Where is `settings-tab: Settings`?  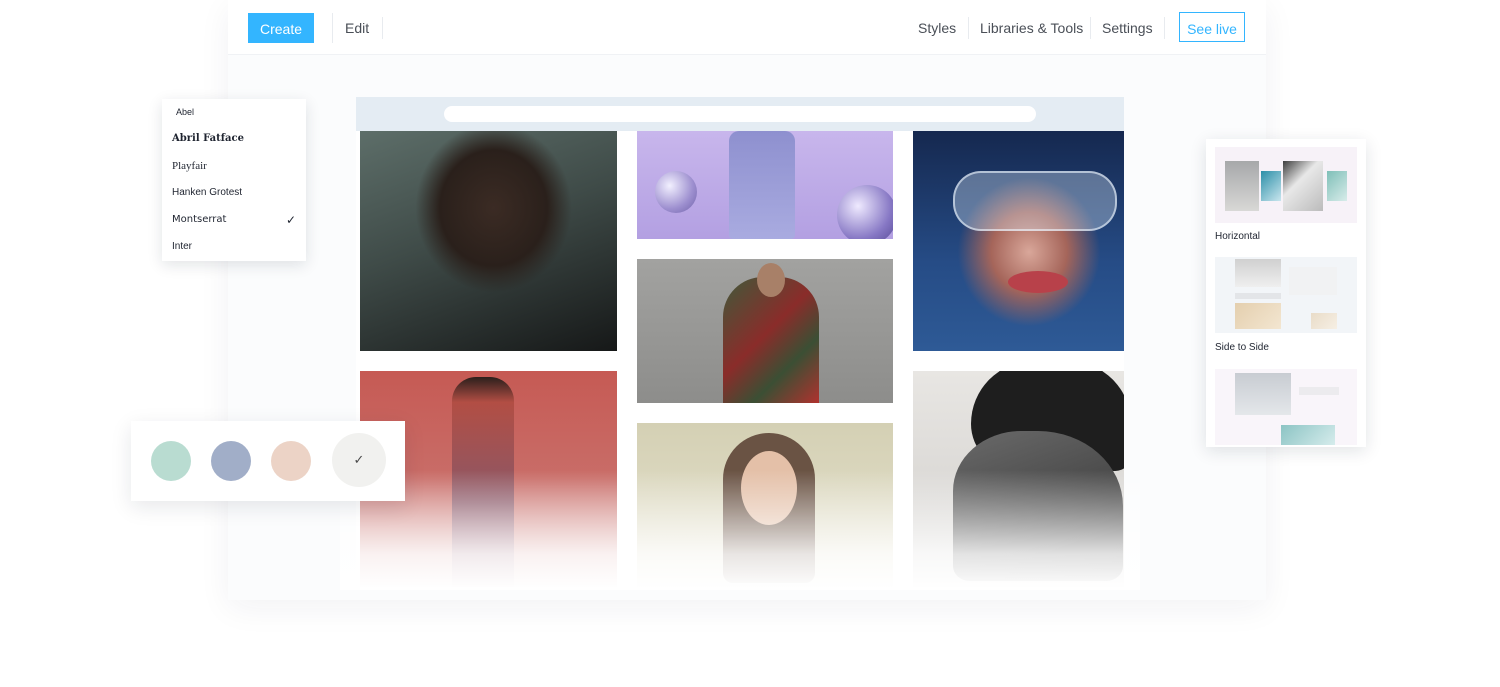 settings-tab: Settings is located at coordinates (1127, 28).